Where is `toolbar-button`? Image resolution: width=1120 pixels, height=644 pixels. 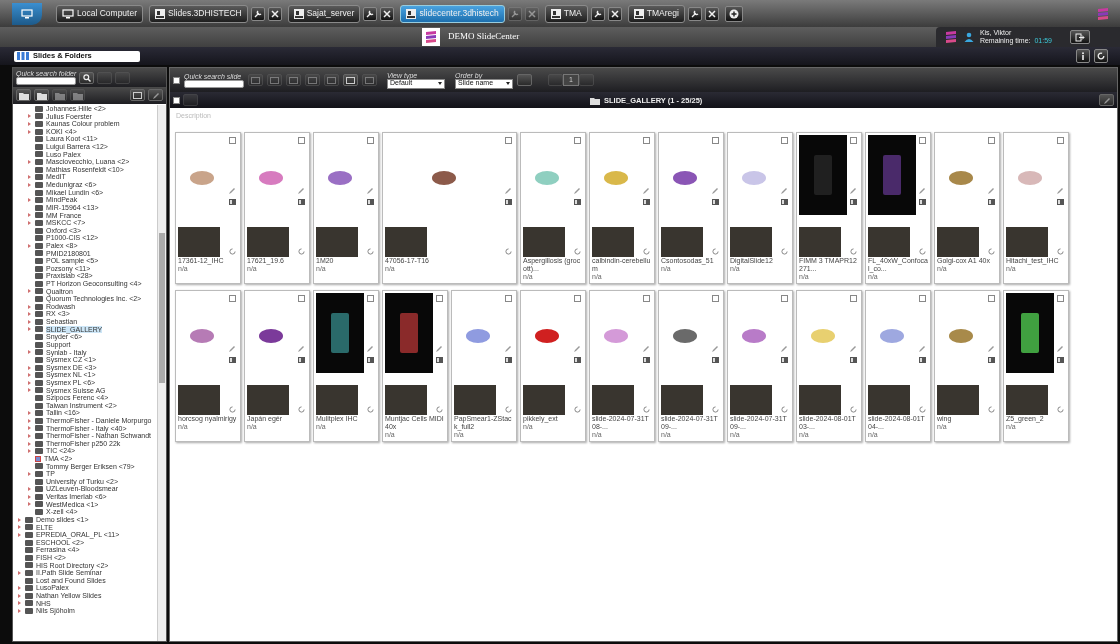 toolbar-button is located at coordinates (350, 80).